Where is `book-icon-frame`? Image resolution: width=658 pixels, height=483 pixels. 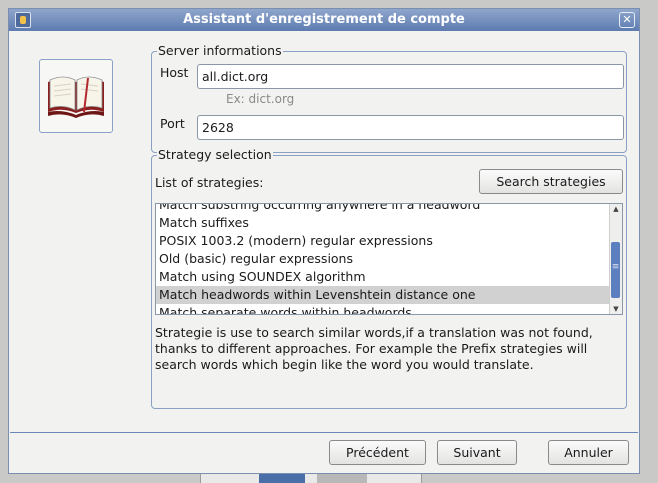
book-icon-frame is located at coordinates (76, 96).